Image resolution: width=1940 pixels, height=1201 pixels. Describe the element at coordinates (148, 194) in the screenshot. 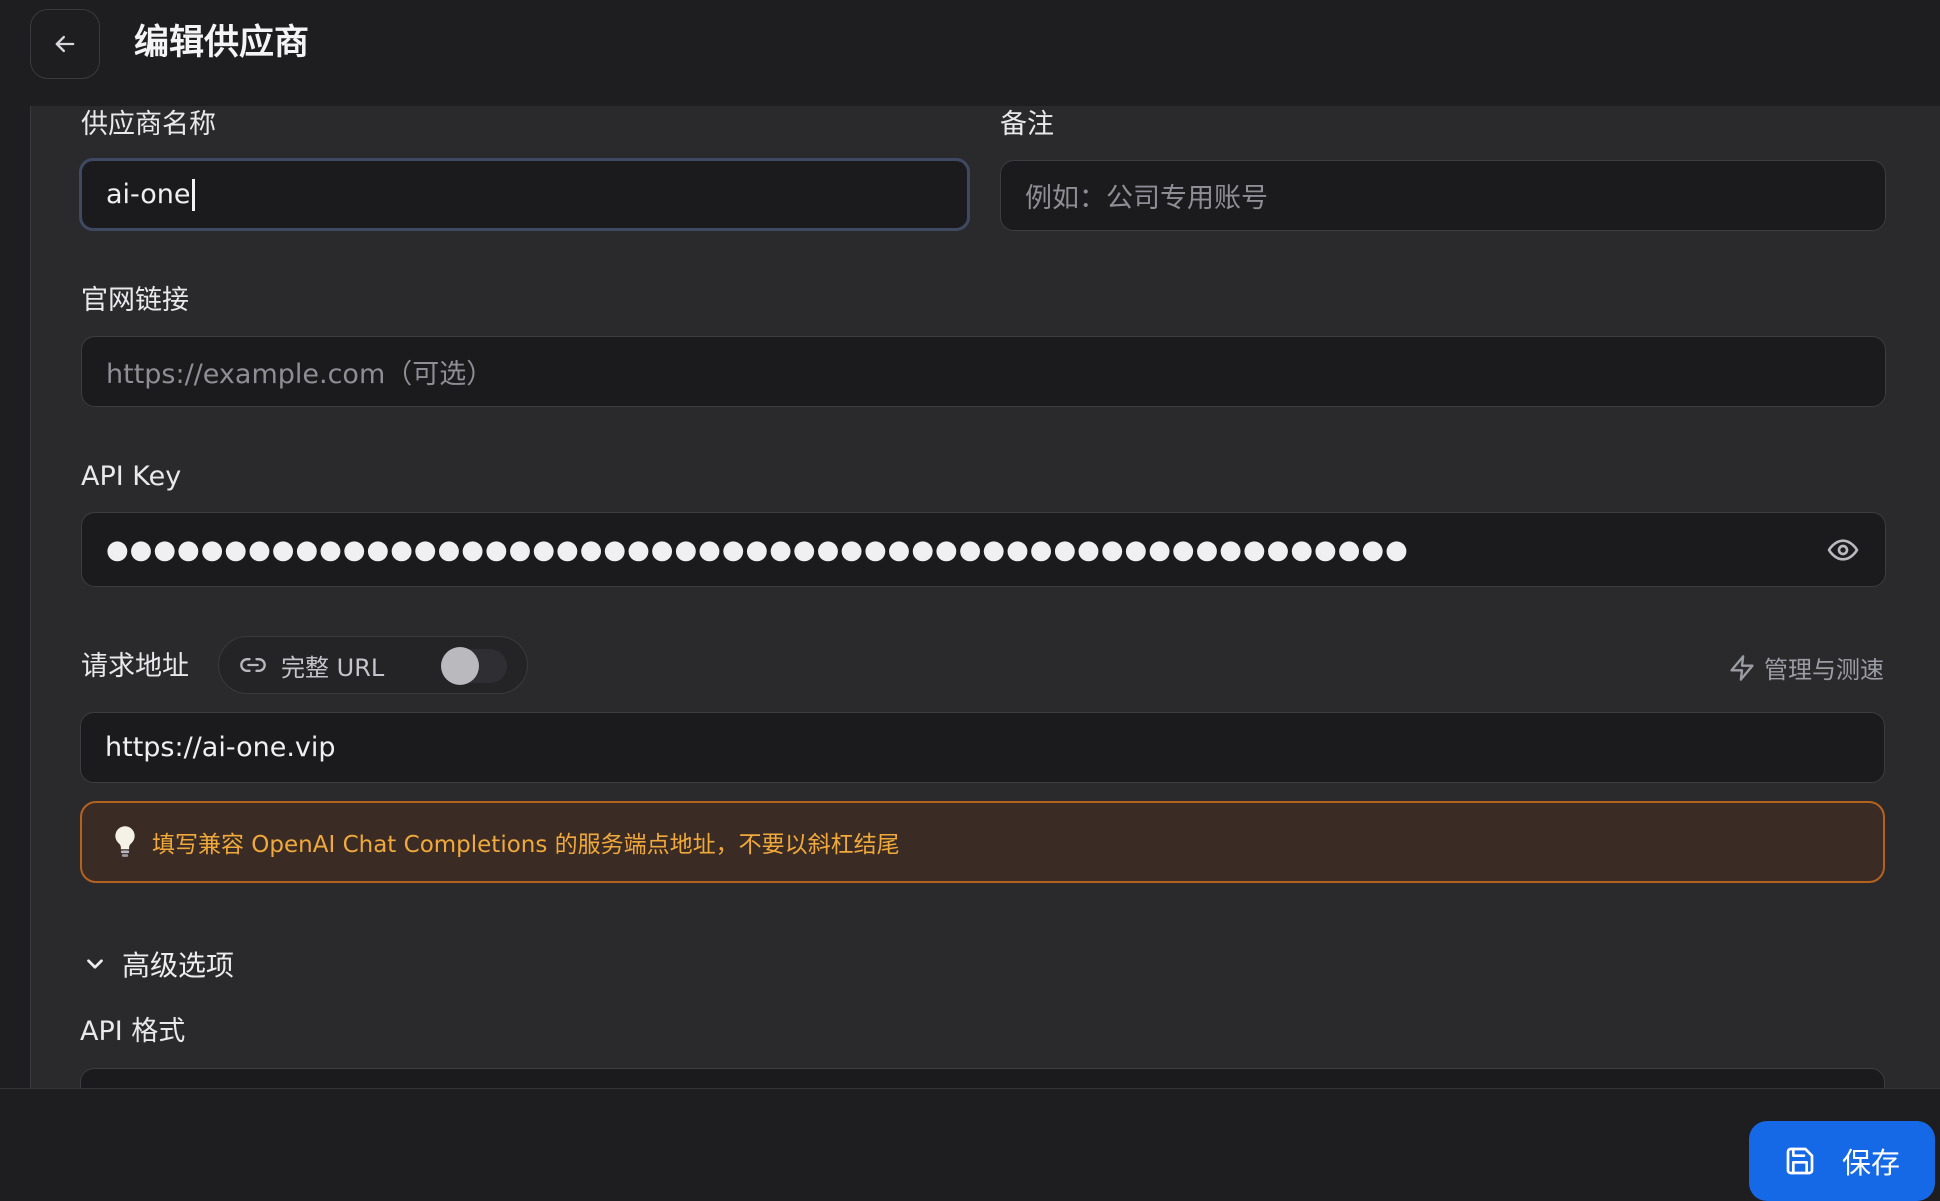

I see `provider-name-value: ai-one` at that location.